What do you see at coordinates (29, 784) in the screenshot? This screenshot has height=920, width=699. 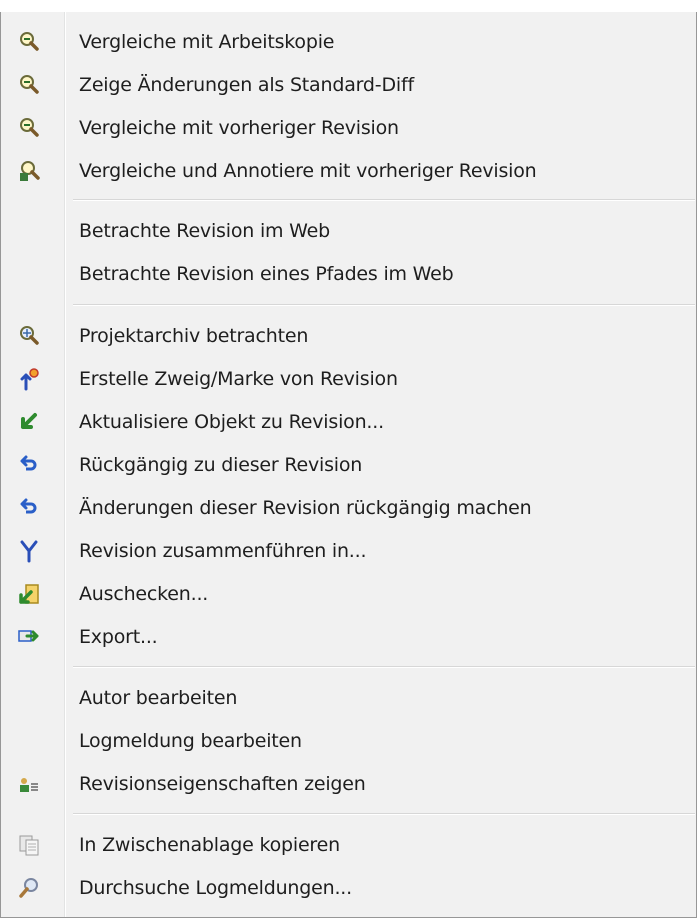 I see `properties-icon` at bounding box center [29, 784].